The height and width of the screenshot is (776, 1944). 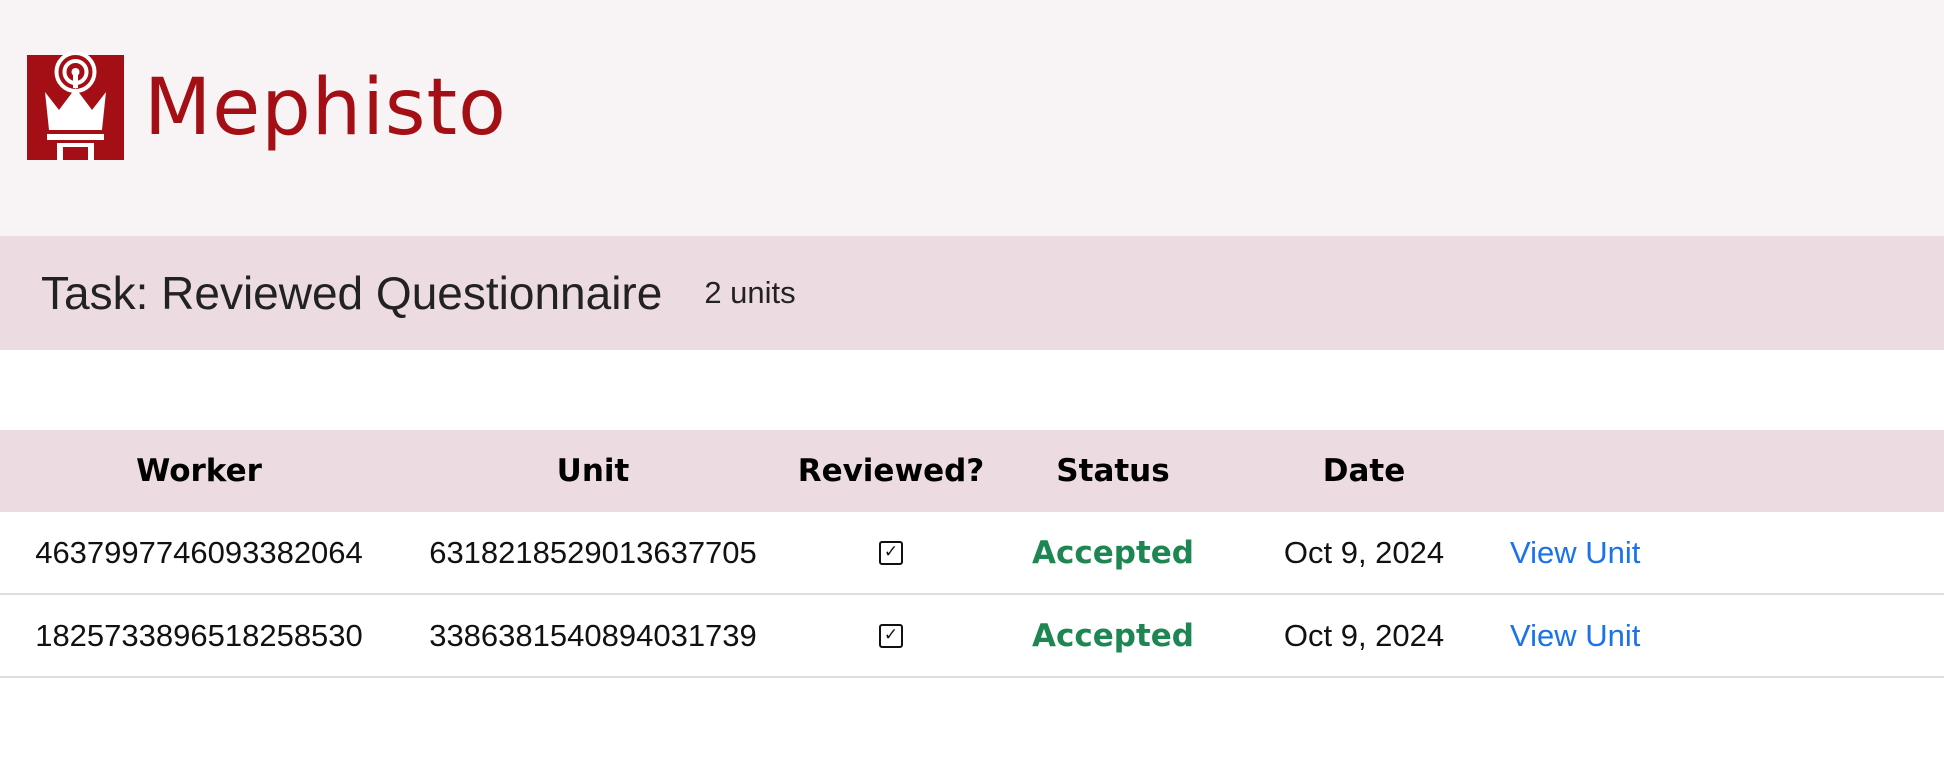 What do you see at coordinates (199, 471) in the screenshot?
I see `column-header-worker: Worker` at bounding box center [199, 471].